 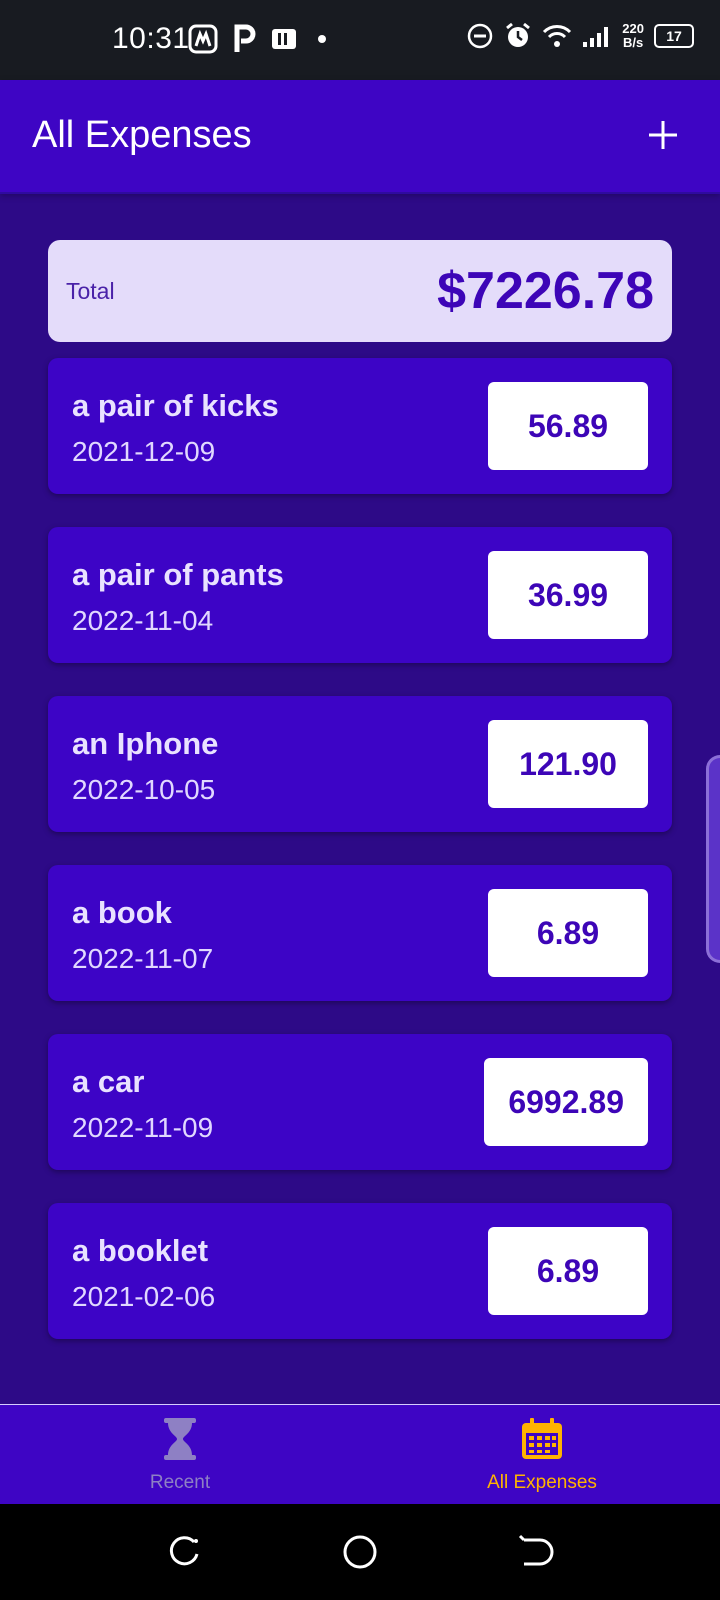 I want to click on expense-item: an Iphone 2022-10-05 121.90, so click(x=360, y=764).